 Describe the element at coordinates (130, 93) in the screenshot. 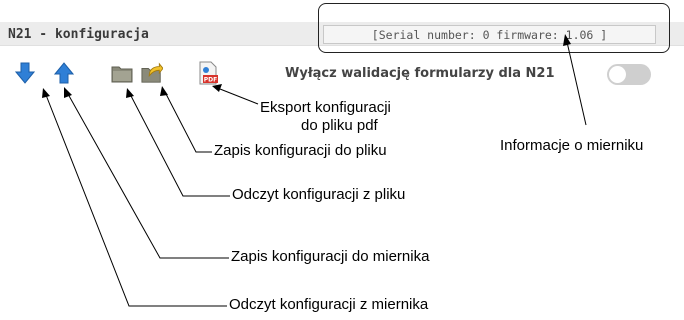

I see `arrowhead-read-from-file` at that location.